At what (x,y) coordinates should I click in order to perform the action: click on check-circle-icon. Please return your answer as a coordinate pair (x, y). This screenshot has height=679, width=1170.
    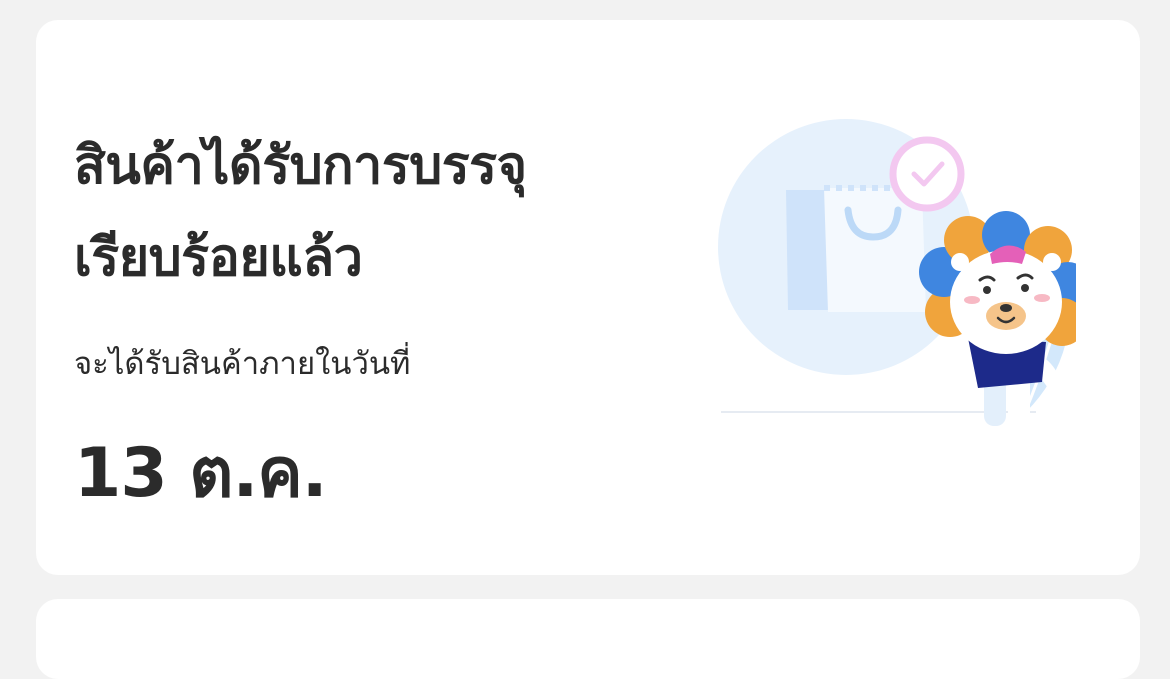
    Looking at the image, I should click on (927, 174).